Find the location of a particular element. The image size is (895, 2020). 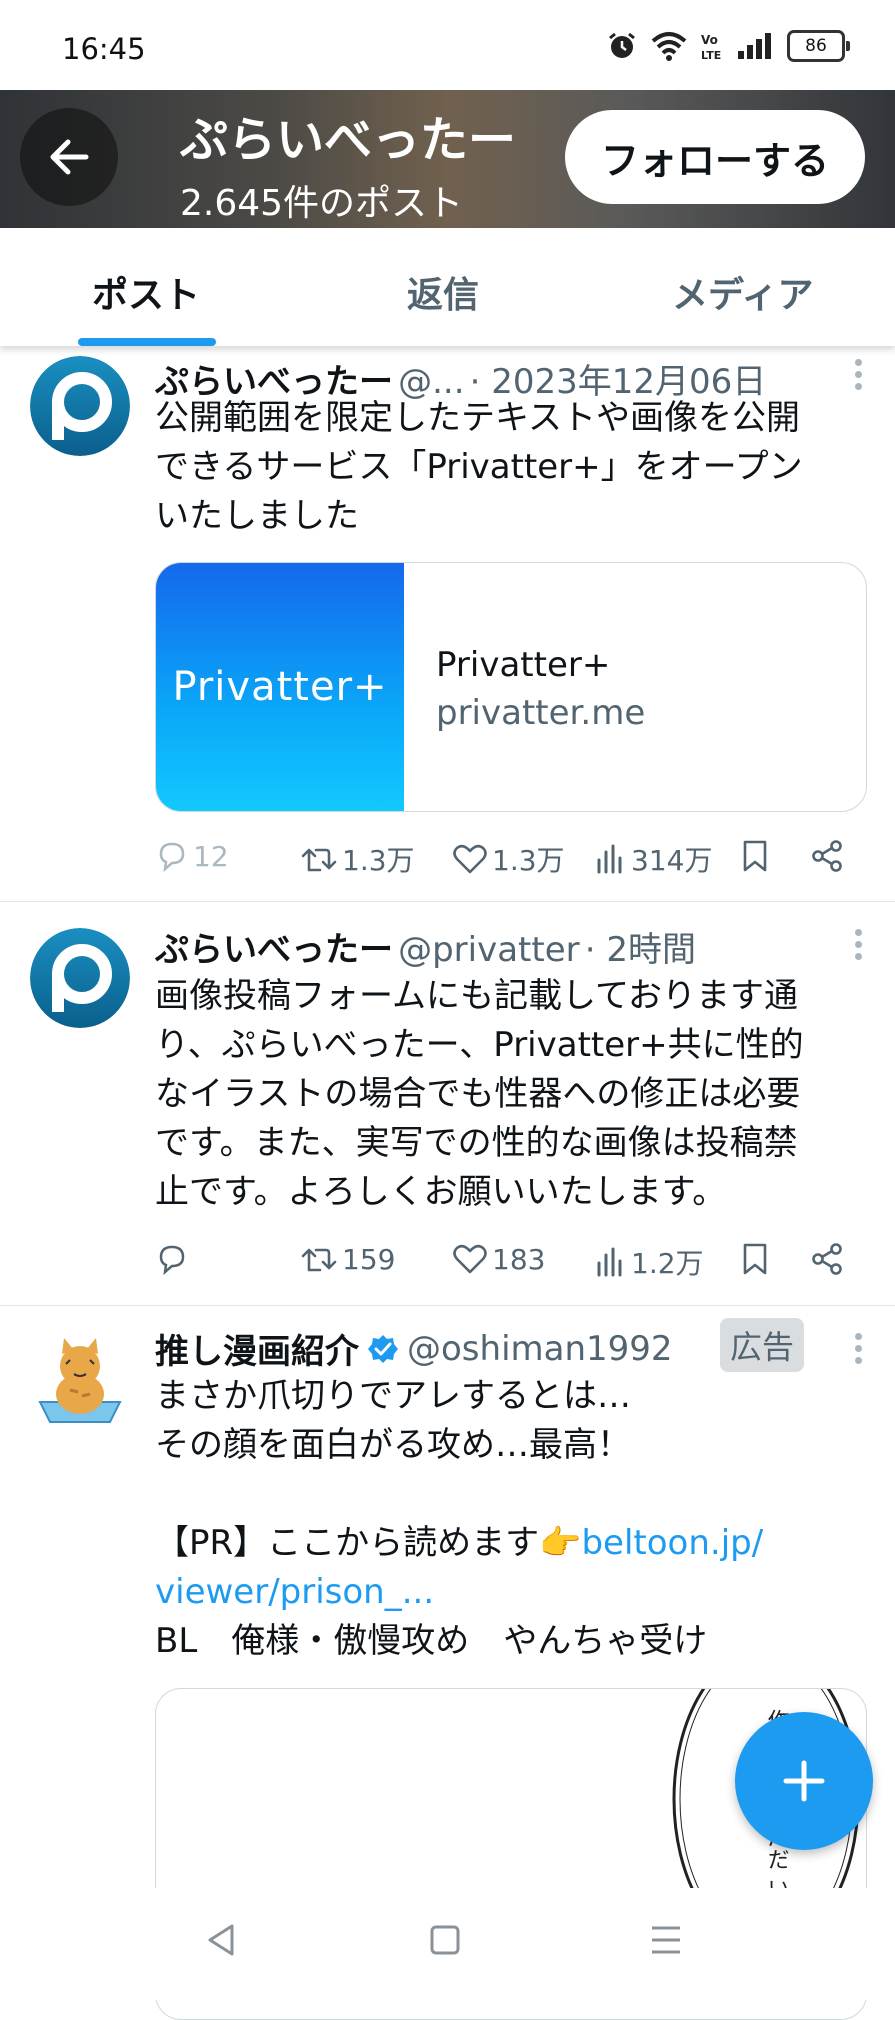

compose-button is located at coordinates (804, 1781).